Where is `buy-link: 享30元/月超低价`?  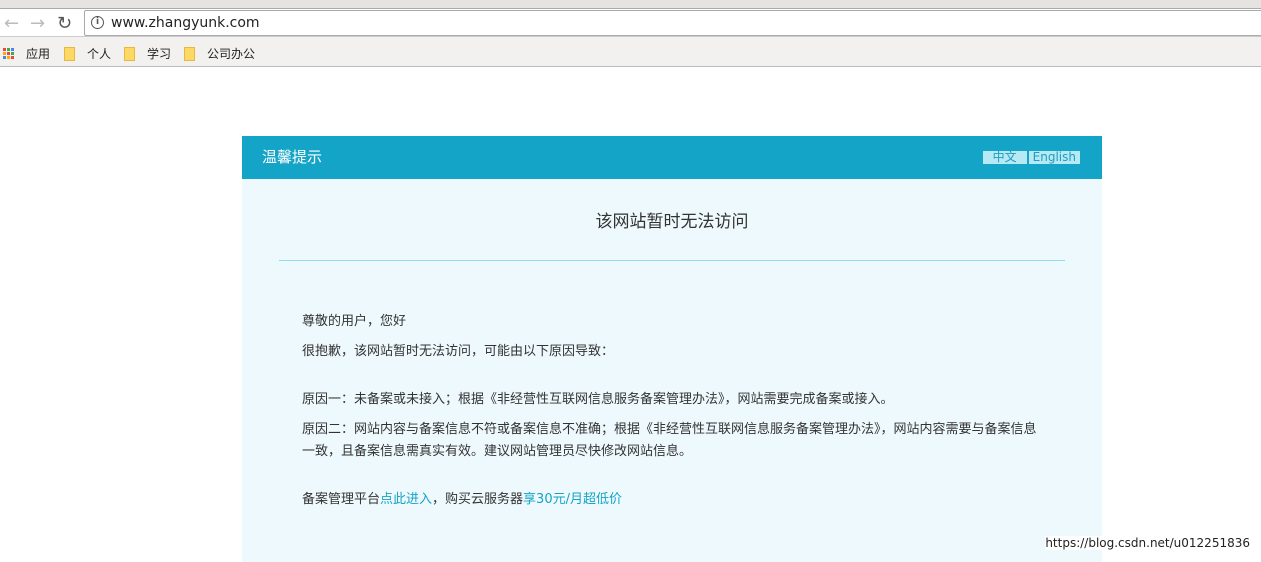
buy-link: 享30元/月超低价 is located at coordinates (572, 499).